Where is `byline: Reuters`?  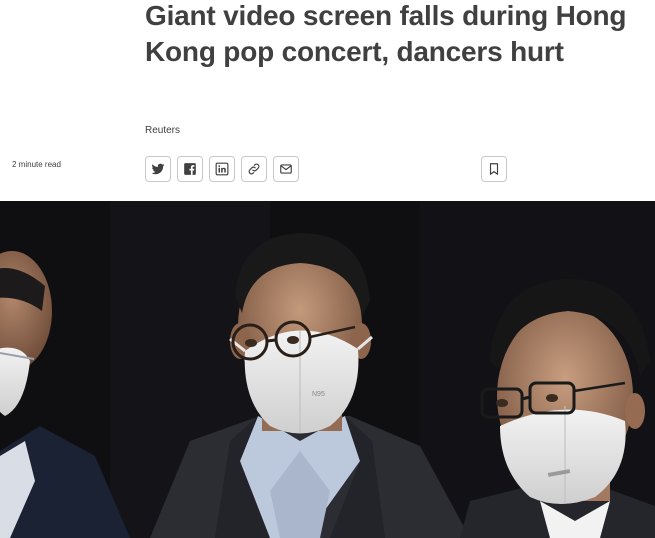
byline: Reuters is located at coordinates (162, 130).